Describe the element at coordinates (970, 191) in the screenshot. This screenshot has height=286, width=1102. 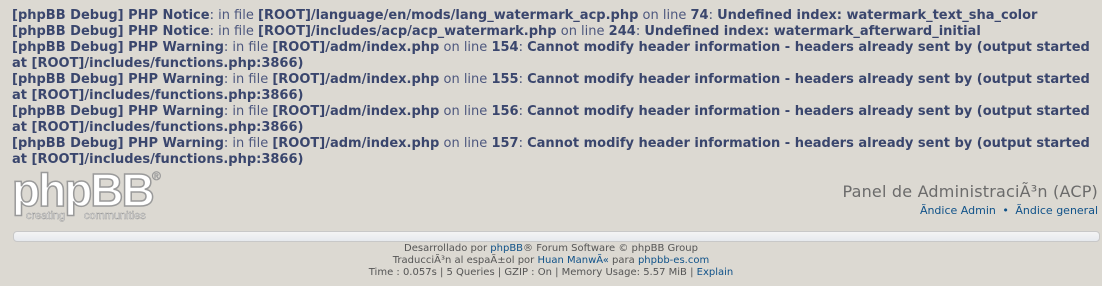
I see `acp-title: Panel de AdministraciÃ³n (ACP)` at that location.